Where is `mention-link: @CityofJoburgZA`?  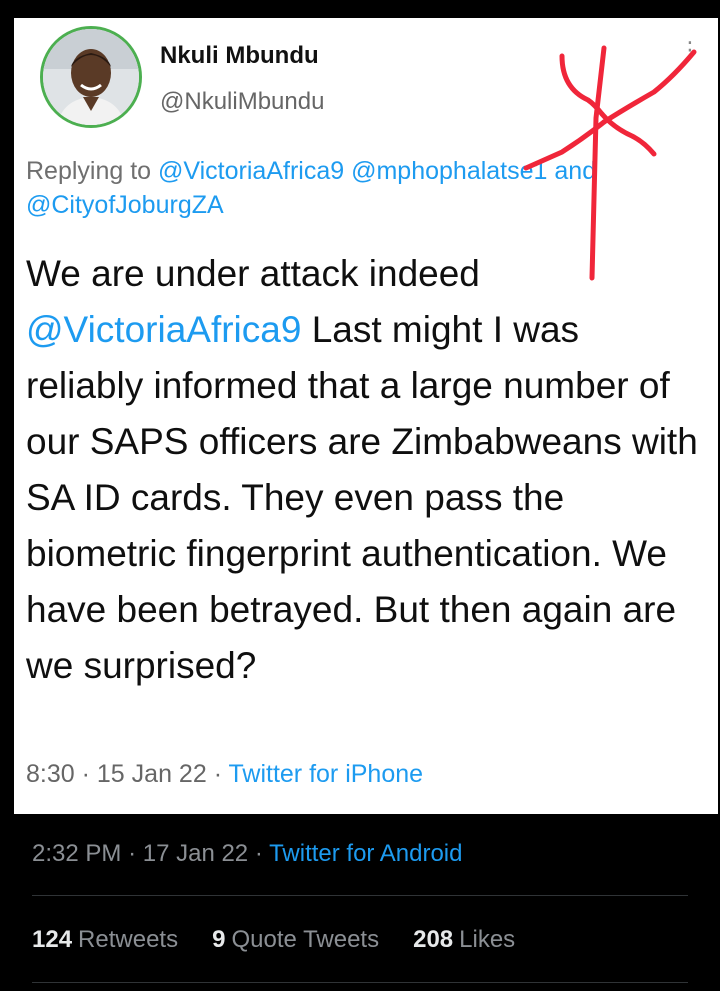 mention-link: @CityofJoburgZA is located at coordinates (125, 205).